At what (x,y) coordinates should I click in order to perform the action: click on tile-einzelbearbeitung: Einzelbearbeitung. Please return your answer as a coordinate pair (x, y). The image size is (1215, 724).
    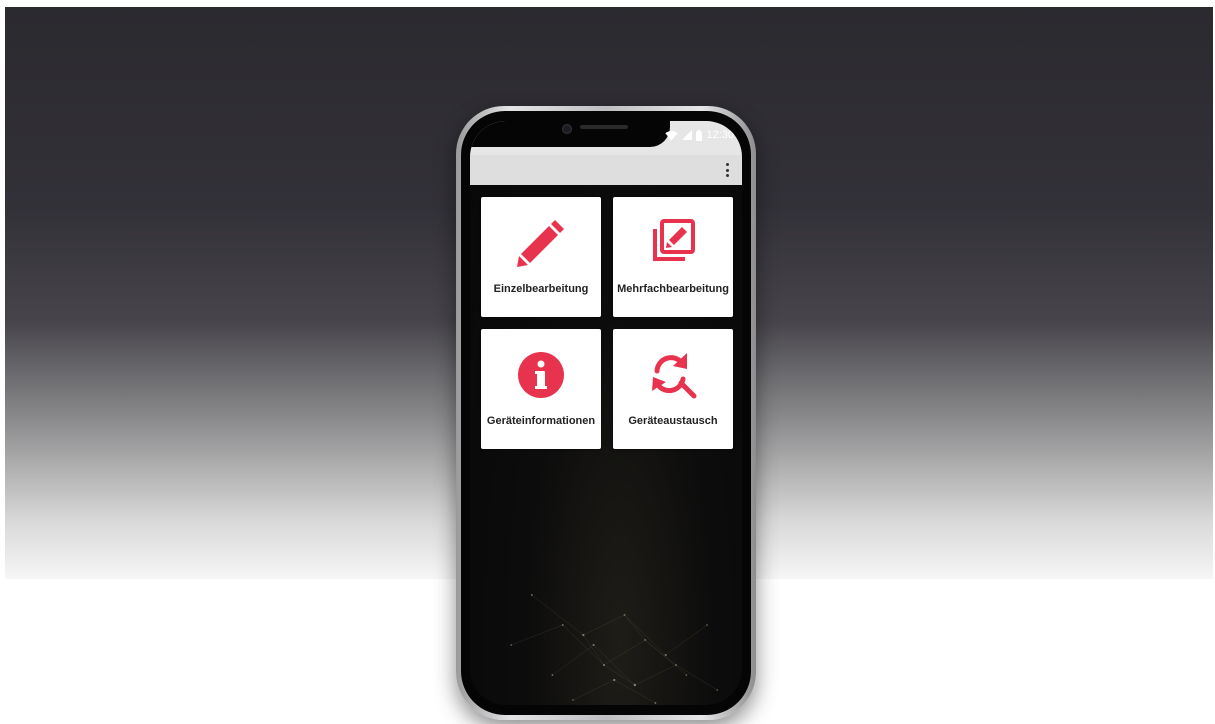
    Looking at the image, I should click on (541, 257).